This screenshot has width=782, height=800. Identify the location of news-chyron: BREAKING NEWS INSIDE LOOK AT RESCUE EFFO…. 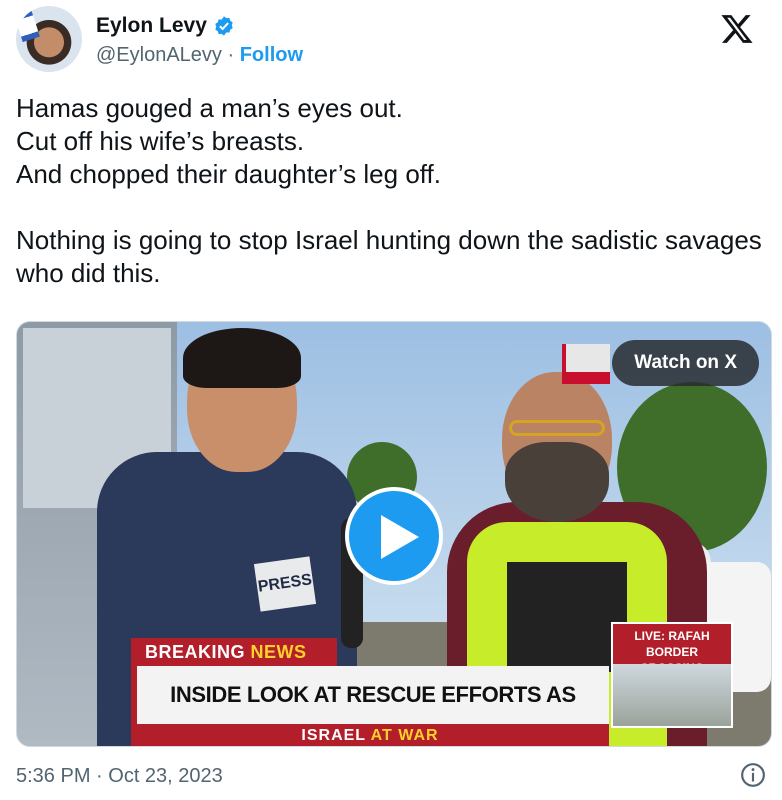
(370, 692).